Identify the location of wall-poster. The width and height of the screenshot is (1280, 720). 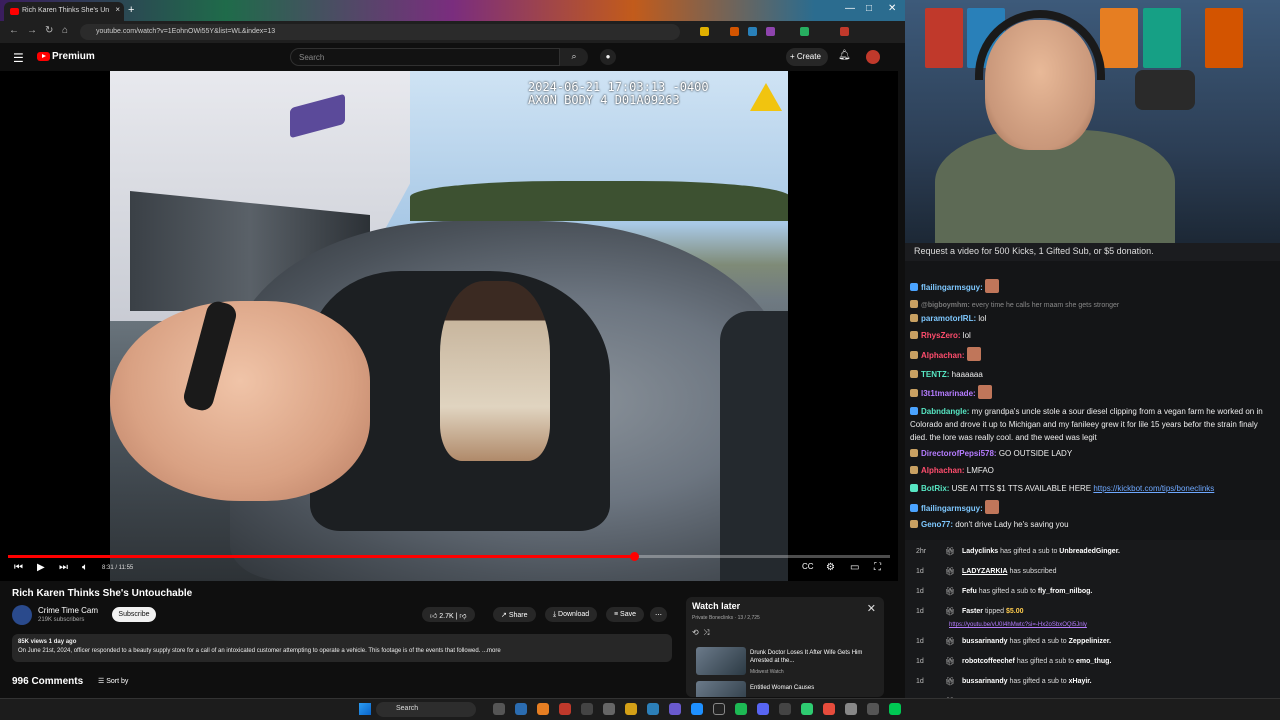
(1119, 38).